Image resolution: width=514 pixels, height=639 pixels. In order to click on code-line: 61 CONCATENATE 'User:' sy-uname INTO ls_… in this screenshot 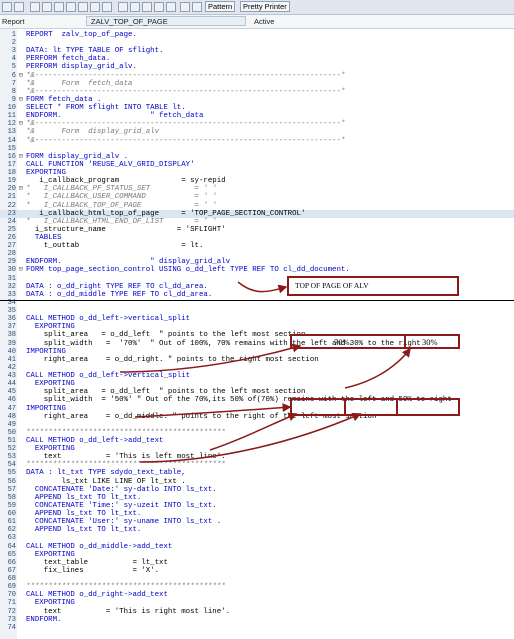, I will do `click(257, 522)`.